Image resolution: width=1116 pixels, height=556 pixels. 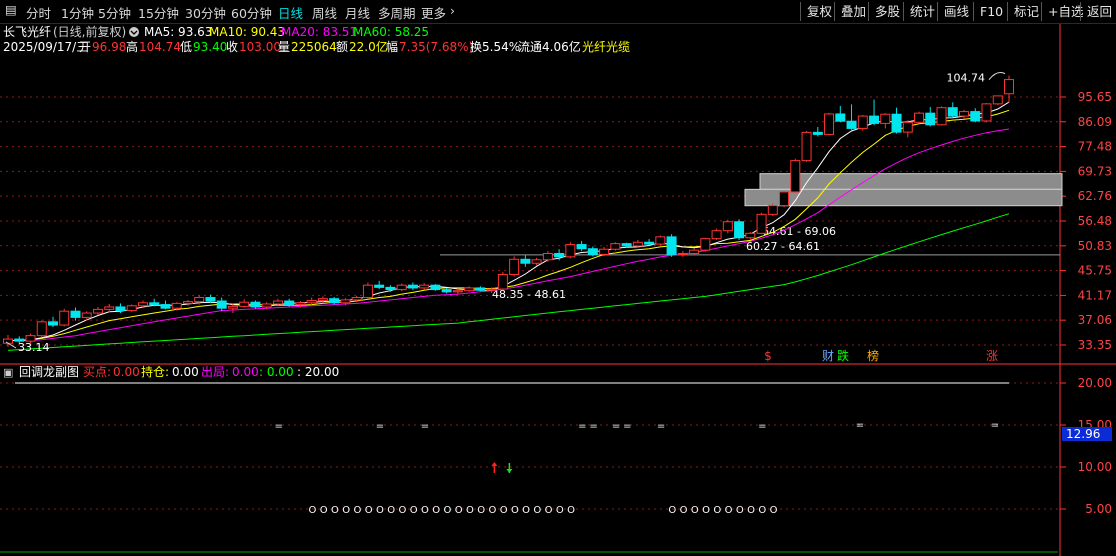 I want to click on tab-4: 30分钟, so click(x=205, y=12).